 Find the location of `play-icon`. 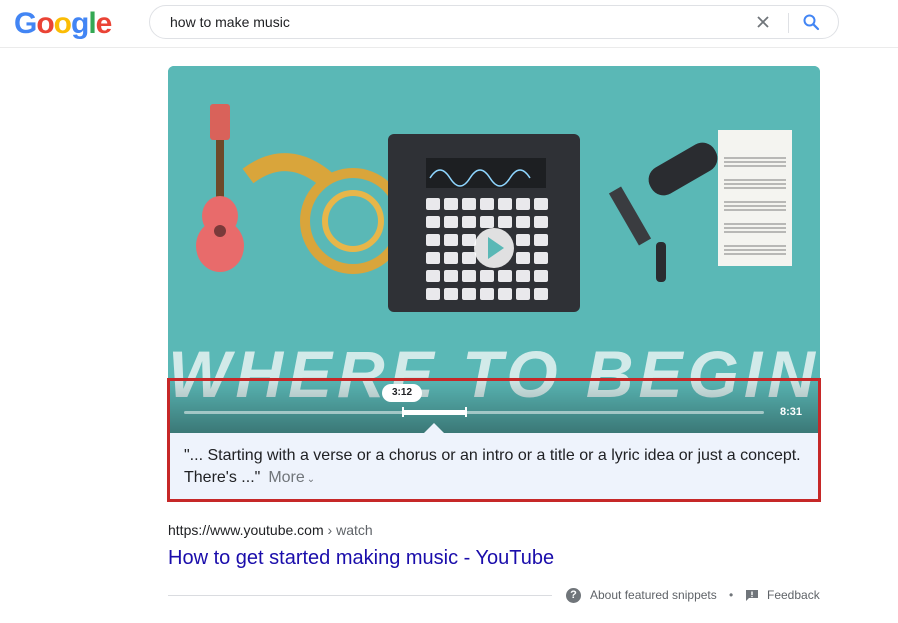

play-icon is located at coordinates (494, 248).